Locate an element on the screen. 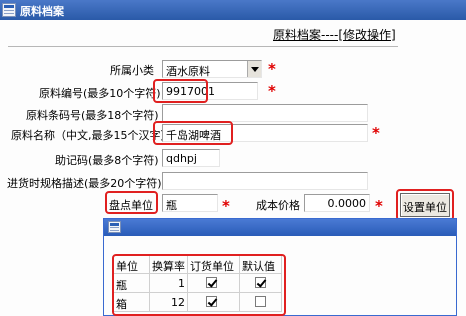  mnemonic-label: 助记码(最多8个字符) is located at coordinates (107, 160).